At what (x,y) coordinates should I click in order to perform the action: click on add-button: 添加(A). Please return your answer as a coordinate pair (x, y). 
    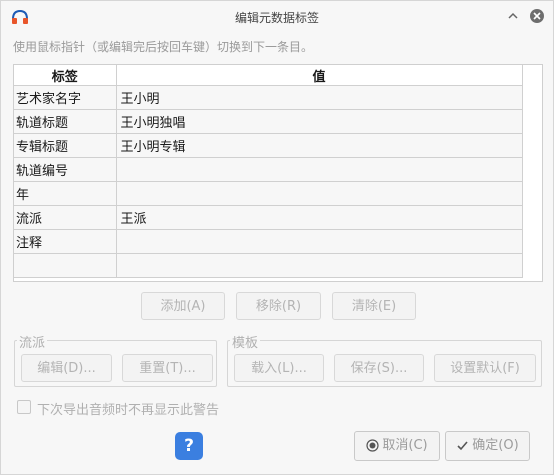
    Looking at the image, I should click on (183, 306).